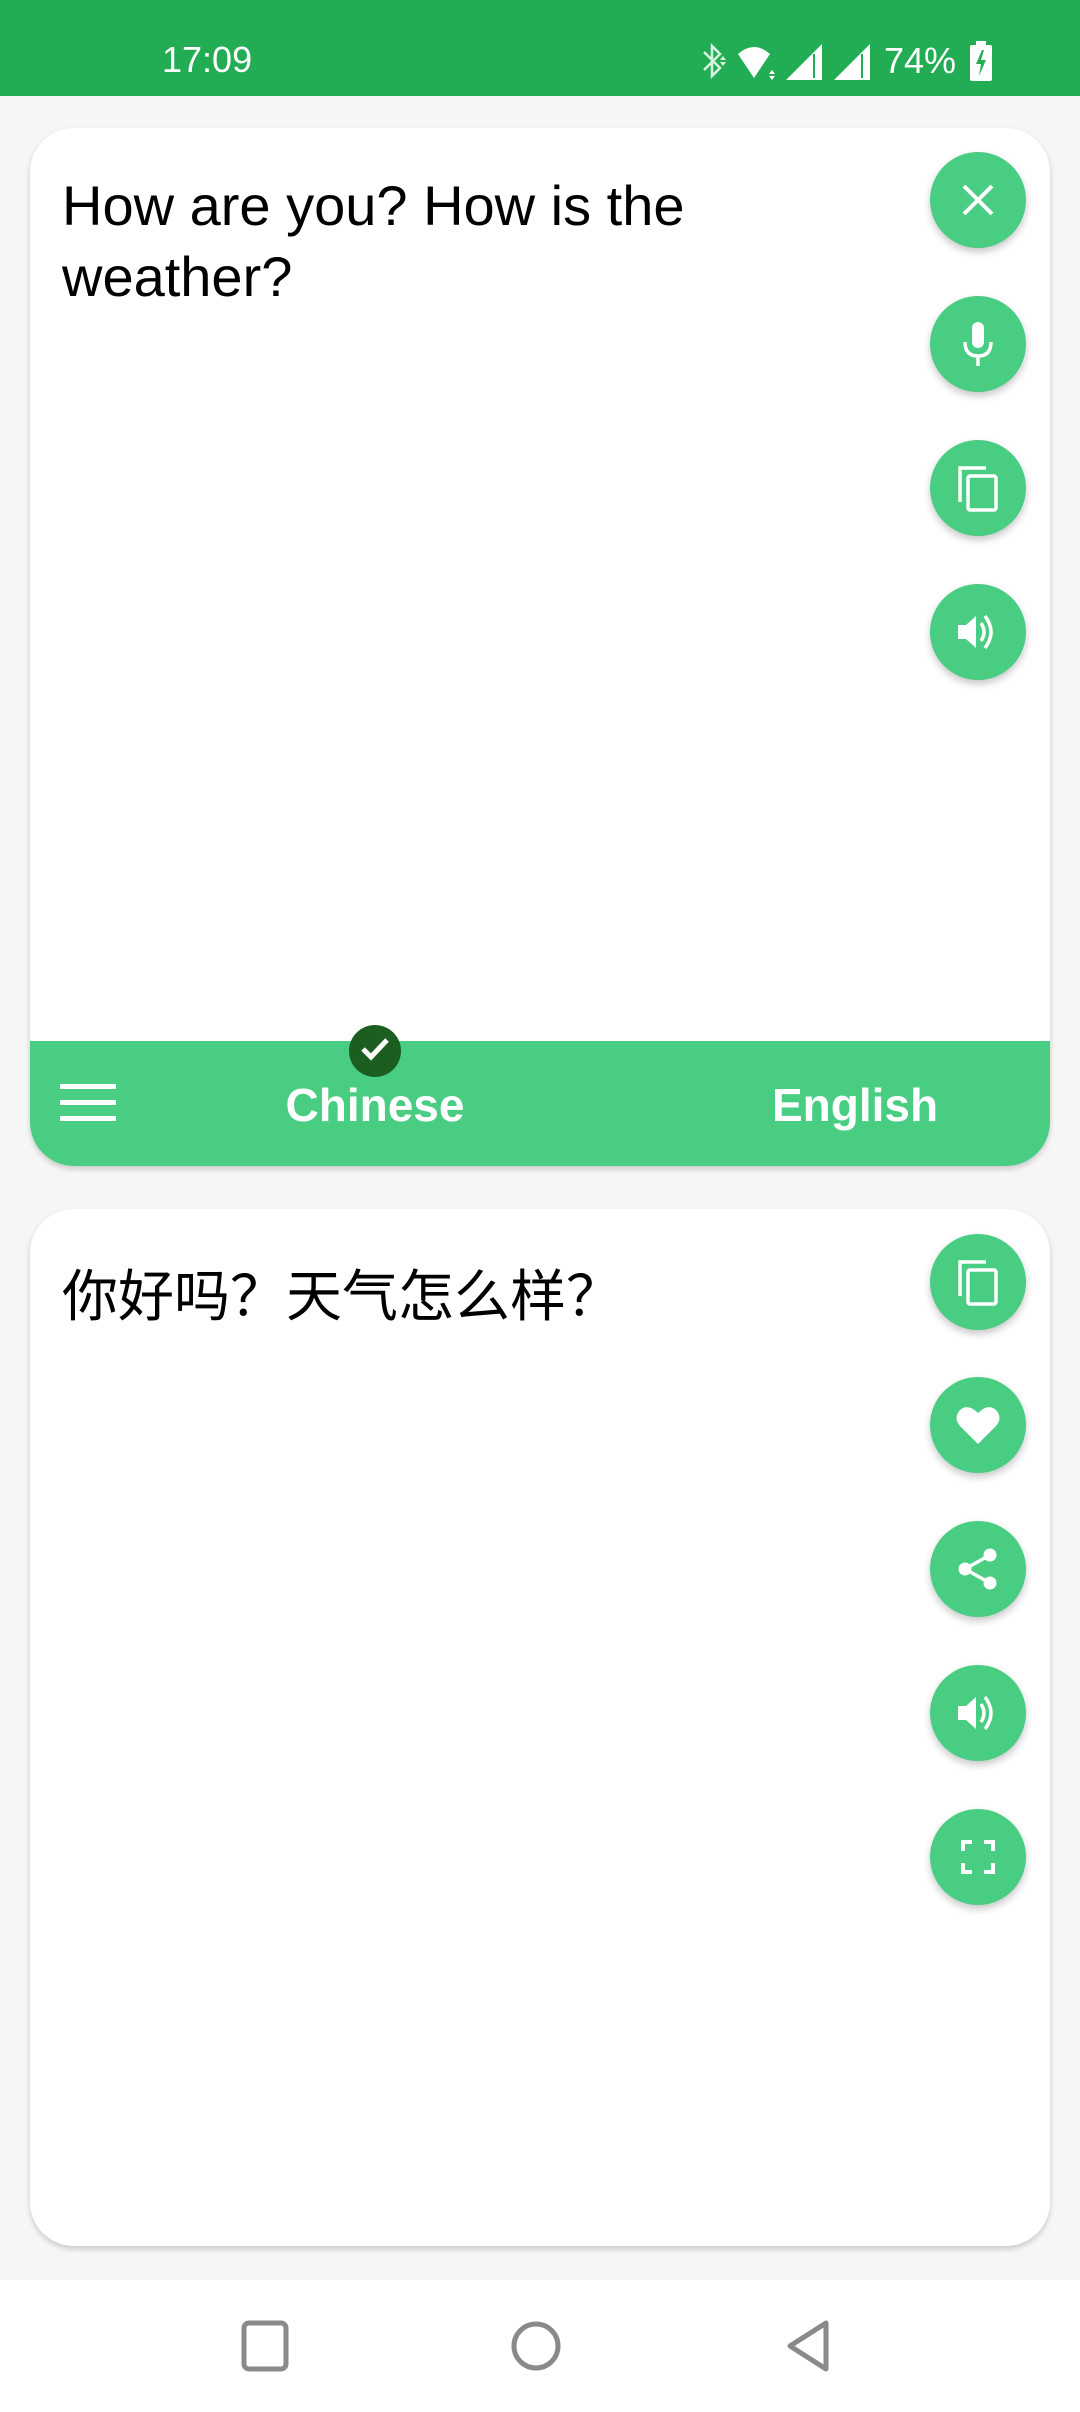  I want to click on menu-button, so click(88, 1105).